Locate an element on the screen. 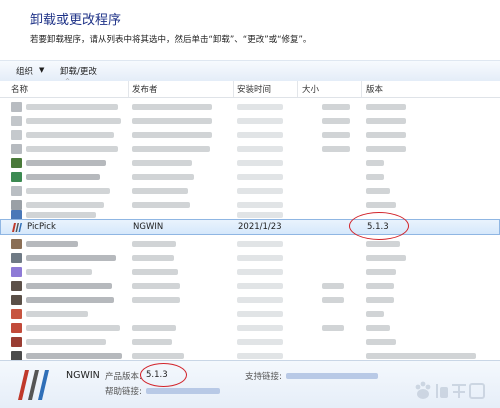 This screenshot has height=408, width=500. program-name: PicPick is located at coordinates (41, 227).